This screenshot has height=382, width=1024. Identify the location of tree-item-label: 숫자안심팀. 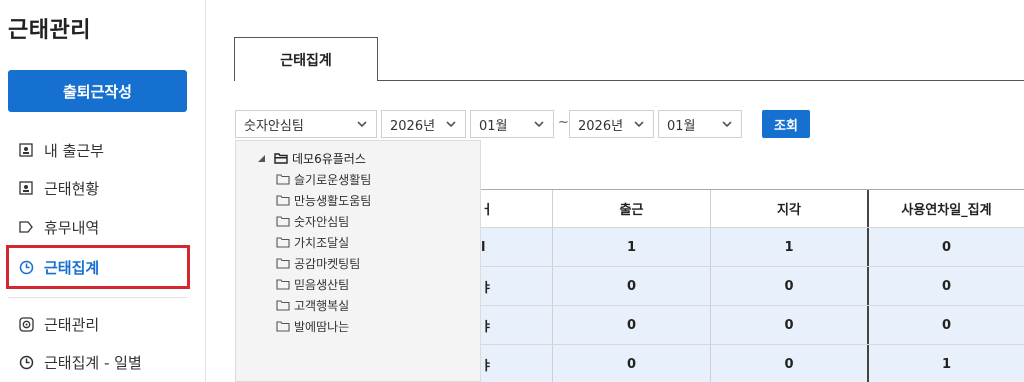
(322, 222).